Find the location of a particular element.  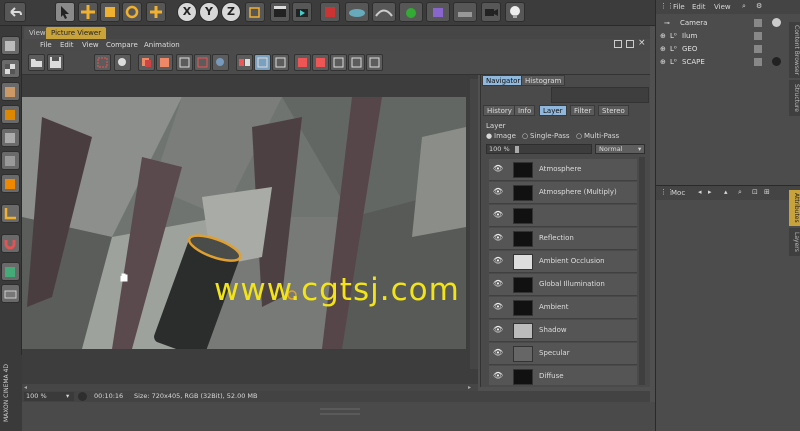

drag-handle-icon: ⋮⋮ is located at coordinates (667, 6).